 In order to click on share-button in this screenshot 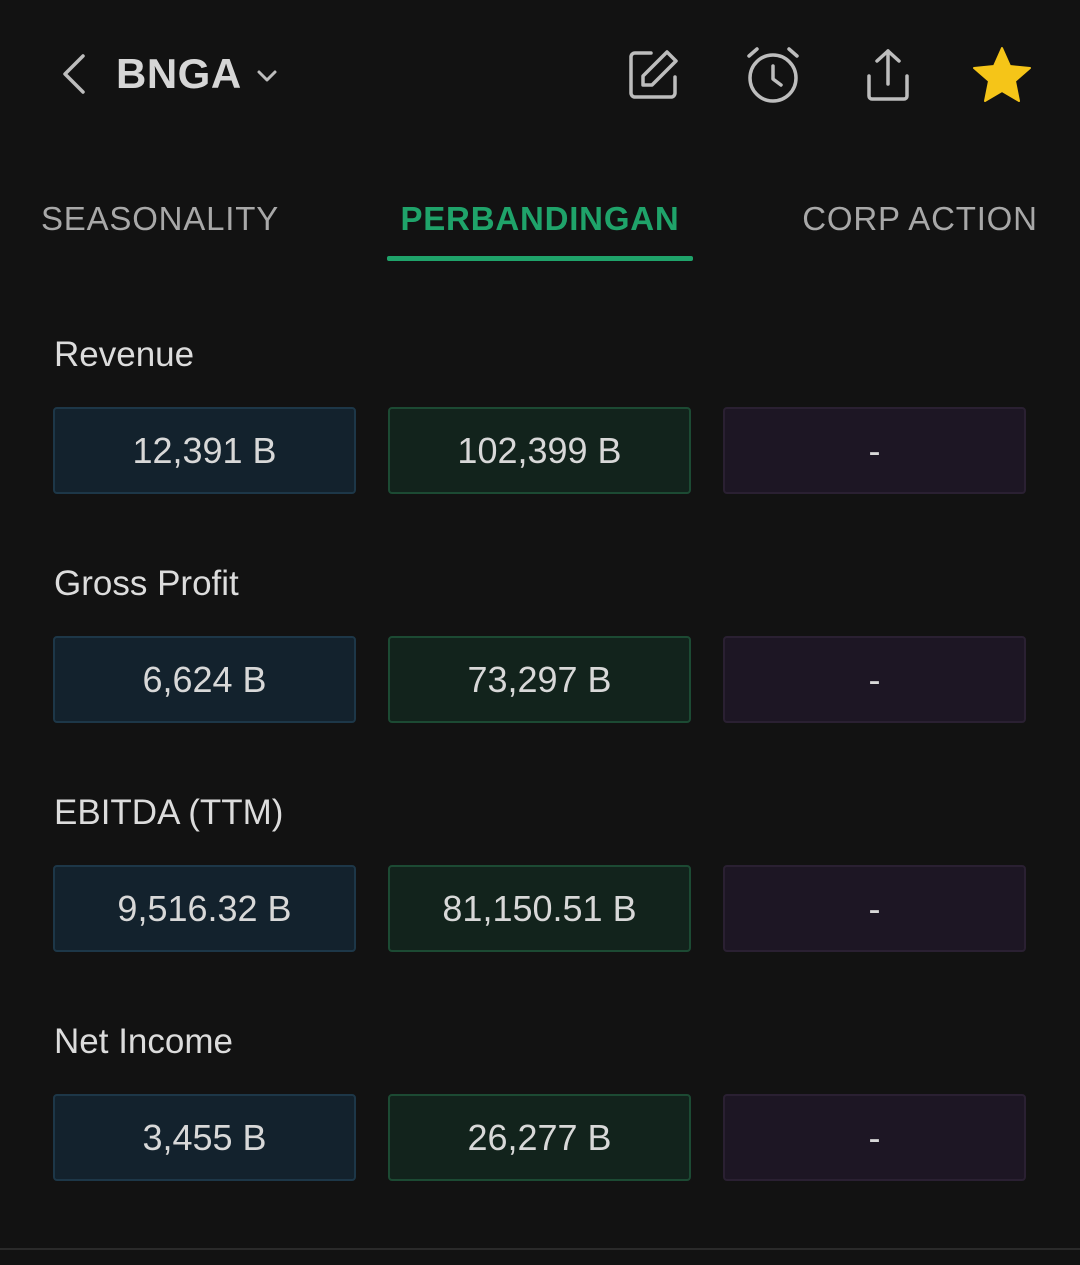, I will do `click(888, 75)`.